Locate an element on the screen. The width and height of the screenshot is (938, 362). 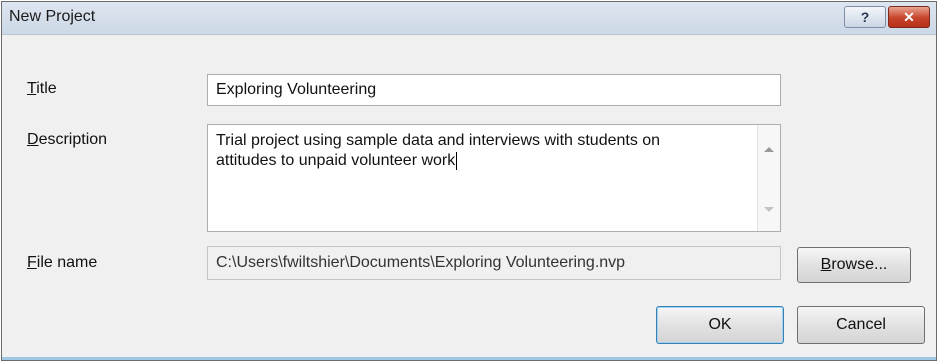
text-caret is located at coordinates (457, 160).